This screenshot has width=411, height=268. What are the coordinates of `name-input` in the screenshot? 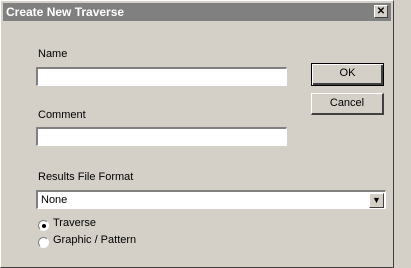 It's located at (161, 76).